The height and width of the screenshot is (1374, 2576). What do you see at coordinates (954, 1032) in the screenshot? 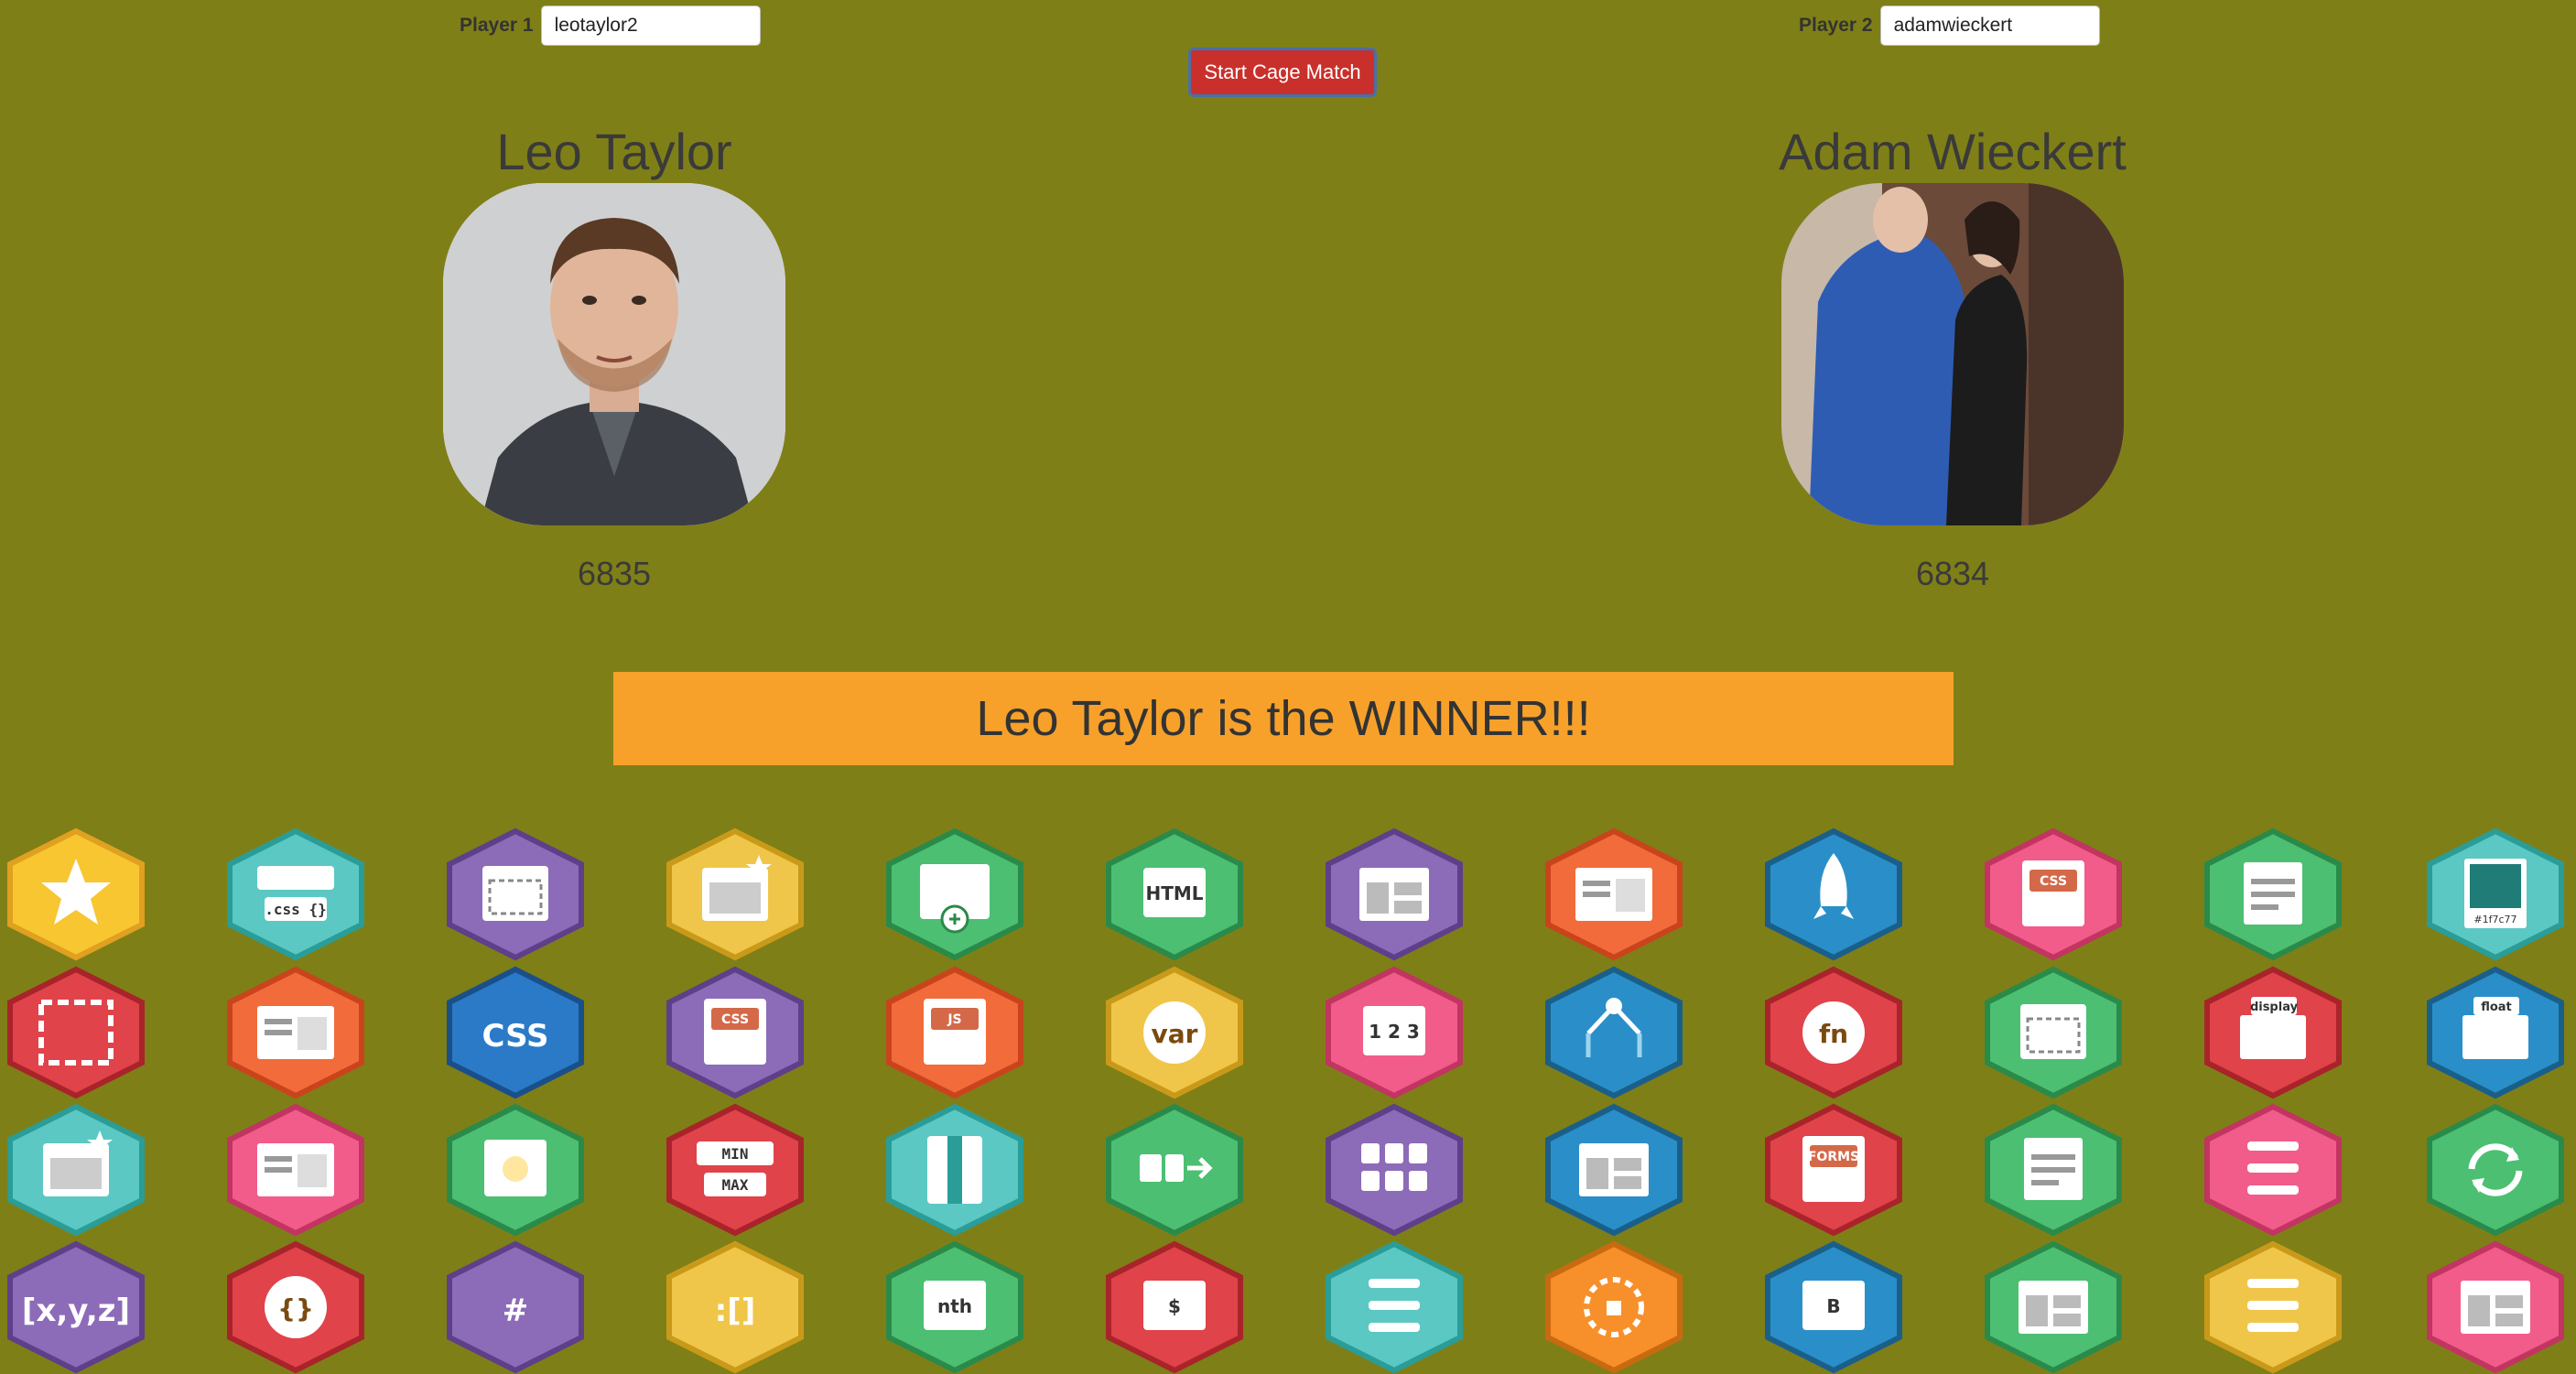
I see `badge-js-icon: JS` at bounding box center [954, 1032].